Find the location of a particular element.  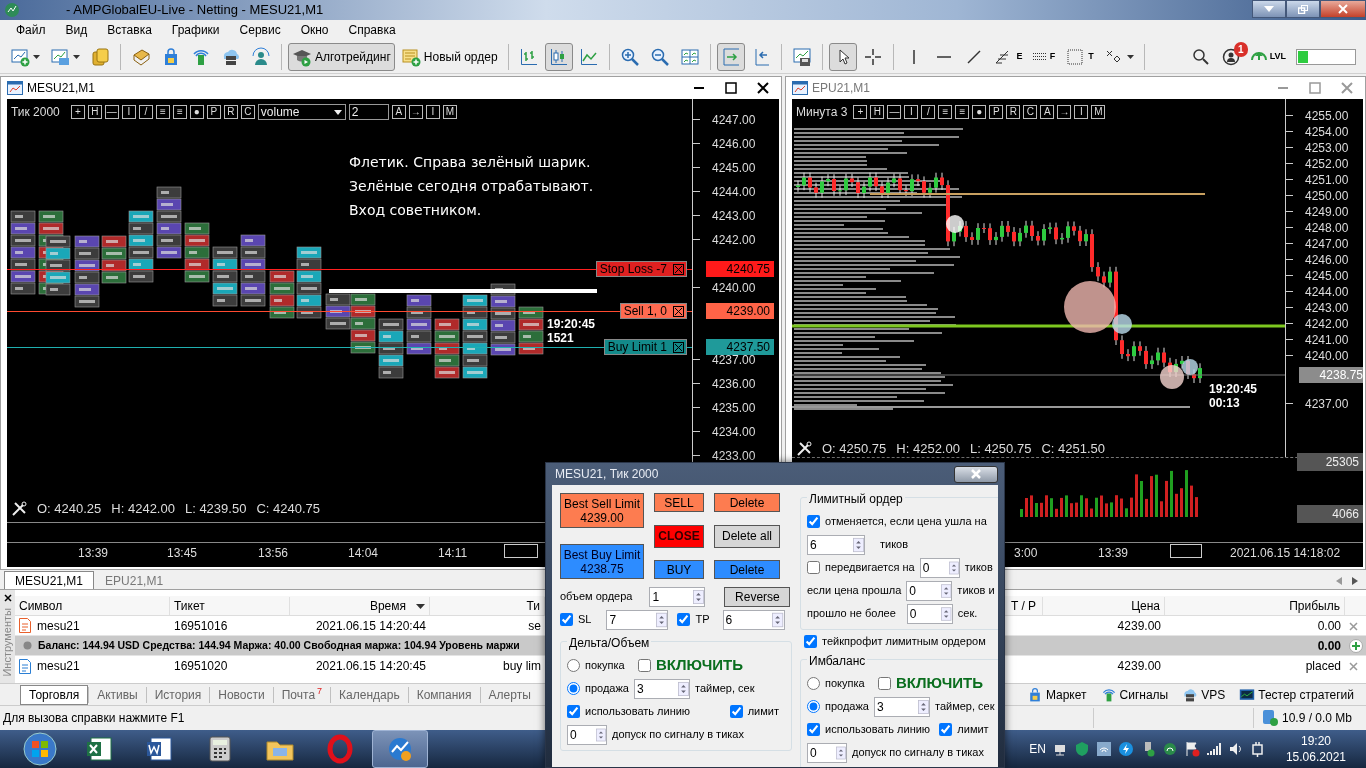

toolbar-button: LVL is located at coordinates (1268, 56).